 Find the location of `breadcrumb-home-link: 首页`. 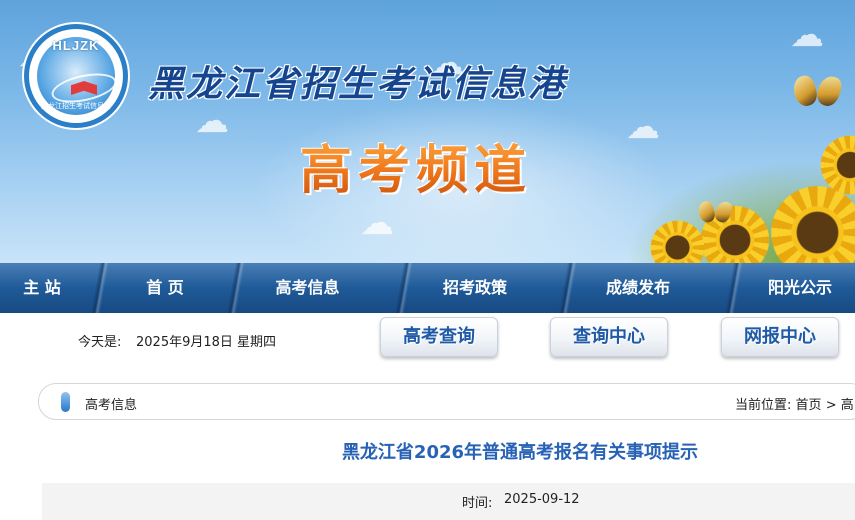

breadcrumb-home-link: 首页 is located at coordinates (809, 405).